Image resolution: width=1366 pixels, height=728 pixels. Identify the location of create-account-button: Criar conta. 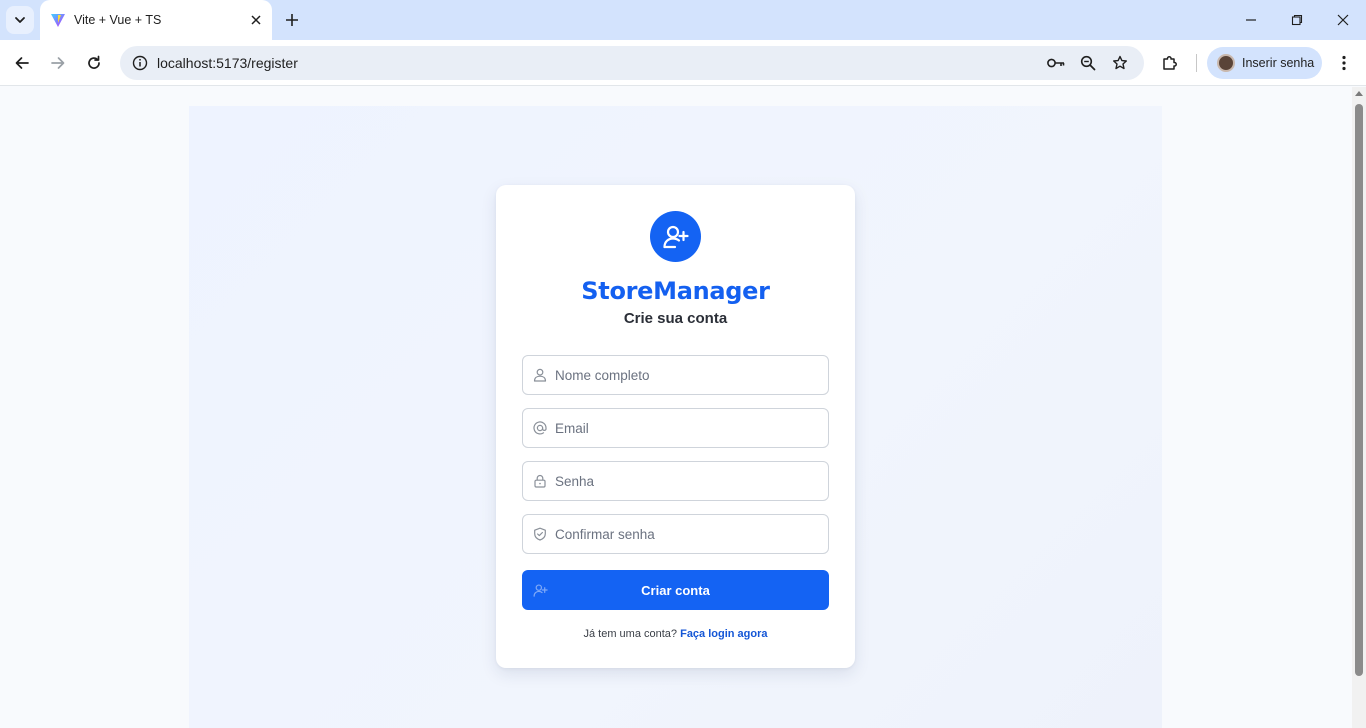
(675, 590).